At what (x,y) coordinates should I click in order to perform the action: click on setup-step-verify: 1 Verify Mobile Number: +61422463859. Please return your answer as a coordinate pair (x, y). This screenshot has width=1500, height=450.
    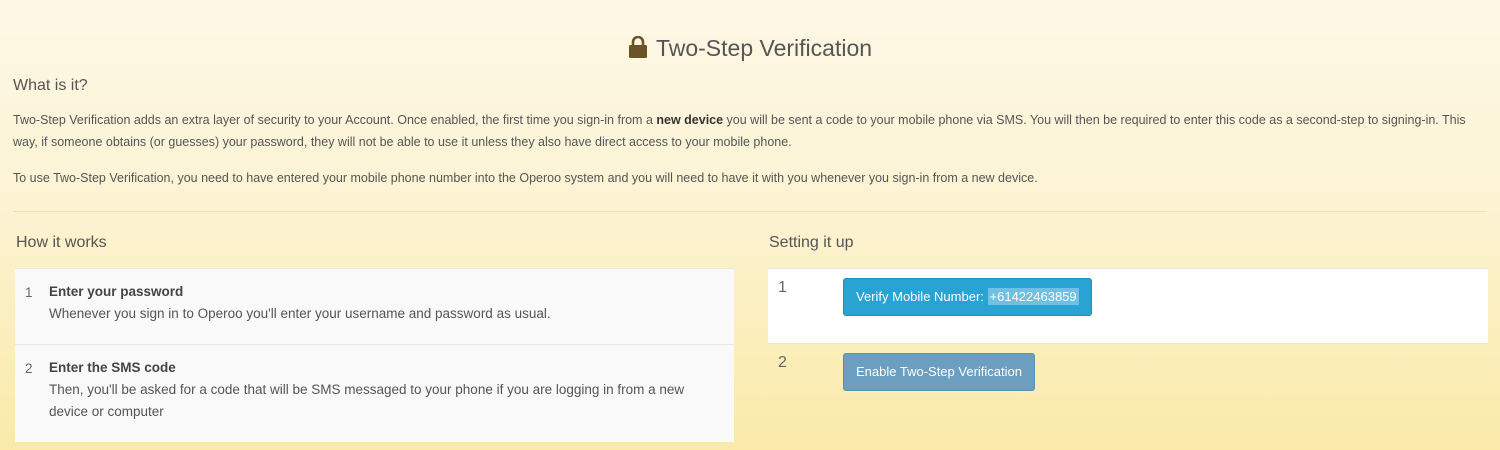
    Looking at the image, I should click on (1128, 305).